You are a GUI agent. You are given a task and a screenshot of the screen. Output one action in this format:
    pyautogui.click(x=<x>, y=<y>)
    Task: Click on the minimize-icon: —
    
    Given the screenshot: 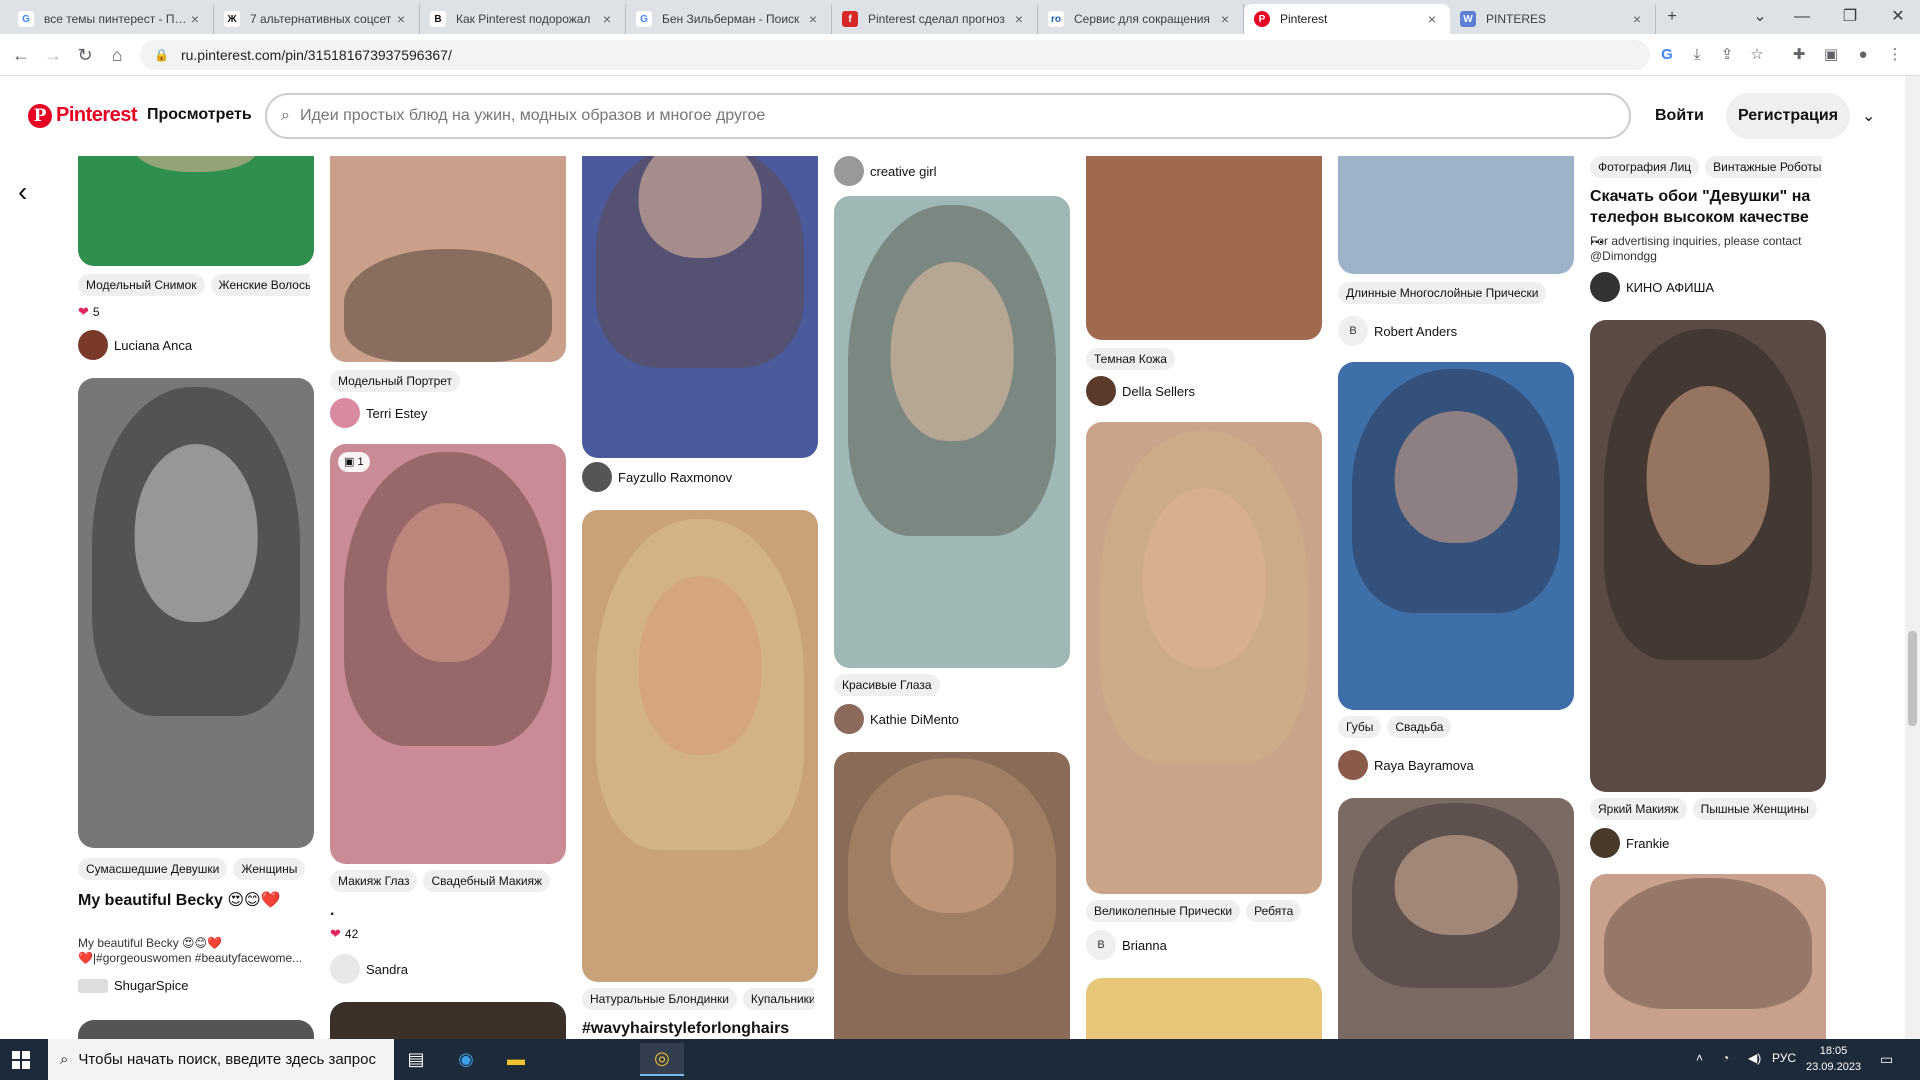 What is the action you would take?
    pyautogui.click(x=1802, y=17)
    